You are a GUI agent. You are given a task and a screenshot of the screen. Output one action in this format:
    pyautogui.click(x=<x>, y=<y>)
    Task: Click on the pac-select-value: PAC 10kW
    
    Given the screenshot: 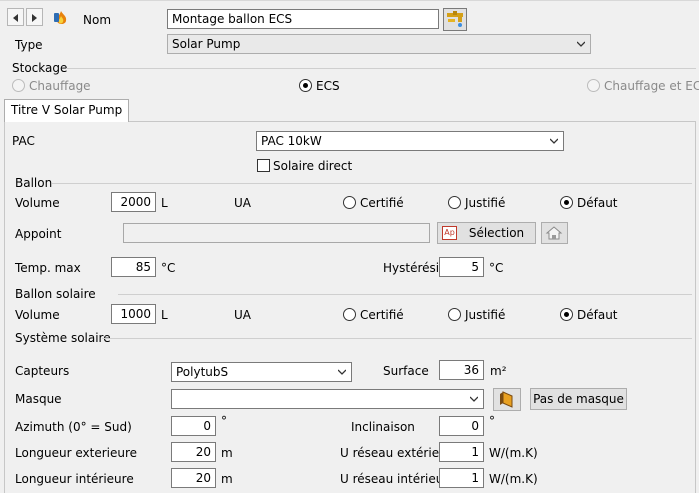 What is the action you would take?
    pyautogui.click(x=291, y=141)
    